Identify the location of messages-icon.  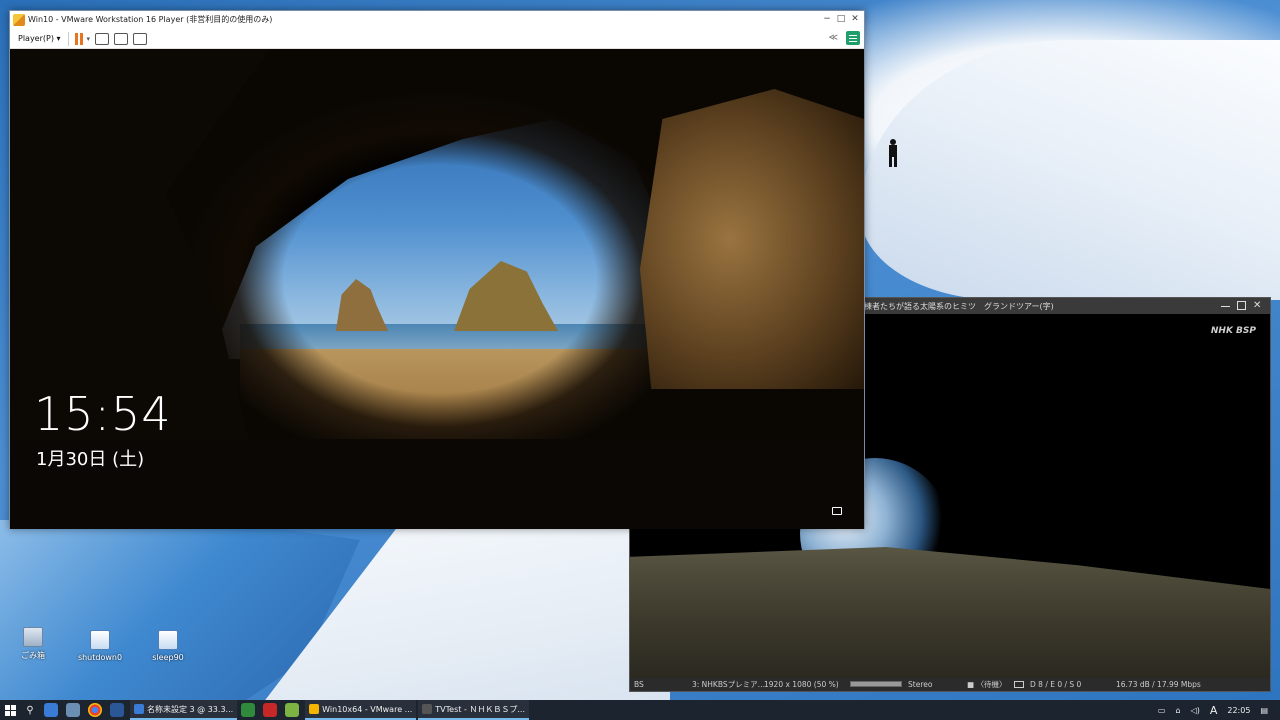
(853, 38).